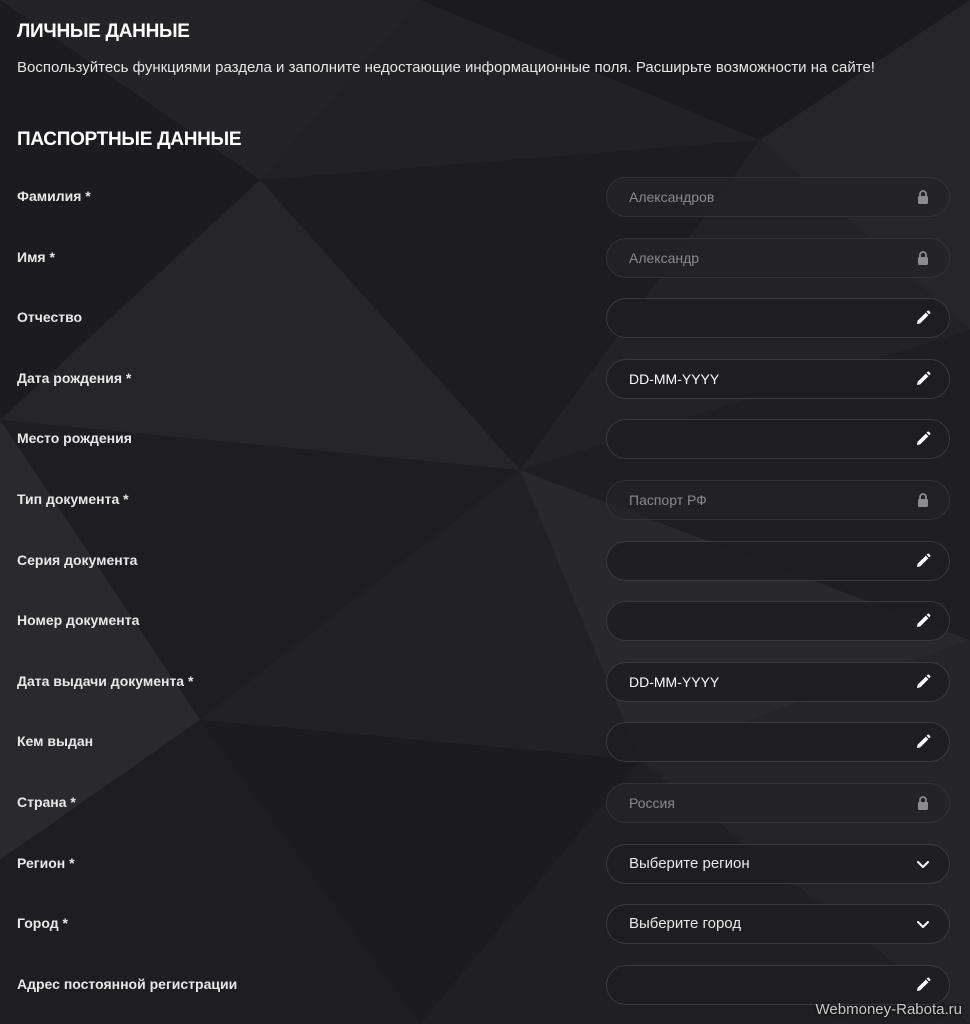 The width and height of the screenshot is (970, 1024). What do you see at coordinates (74, 438) in the screenshot?
I see `field-label: Место рождения` at bounding box center [74, 438].